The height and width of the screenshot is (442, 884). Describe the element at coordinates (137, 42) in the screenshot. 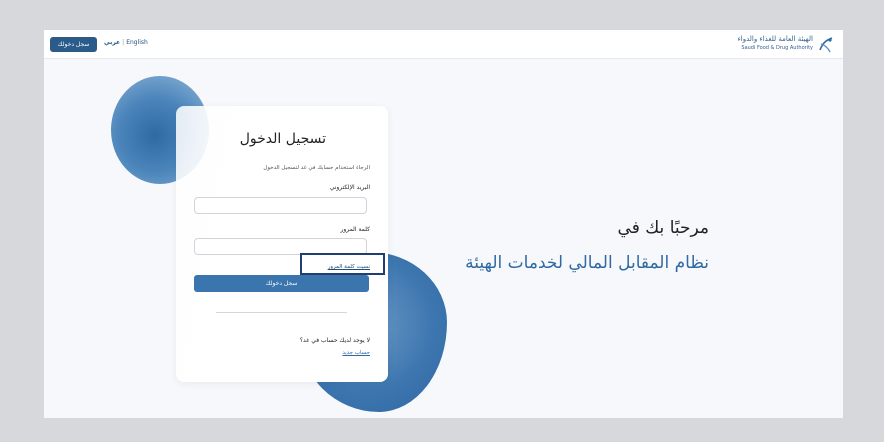

I see `language-english-option: English` at that location.